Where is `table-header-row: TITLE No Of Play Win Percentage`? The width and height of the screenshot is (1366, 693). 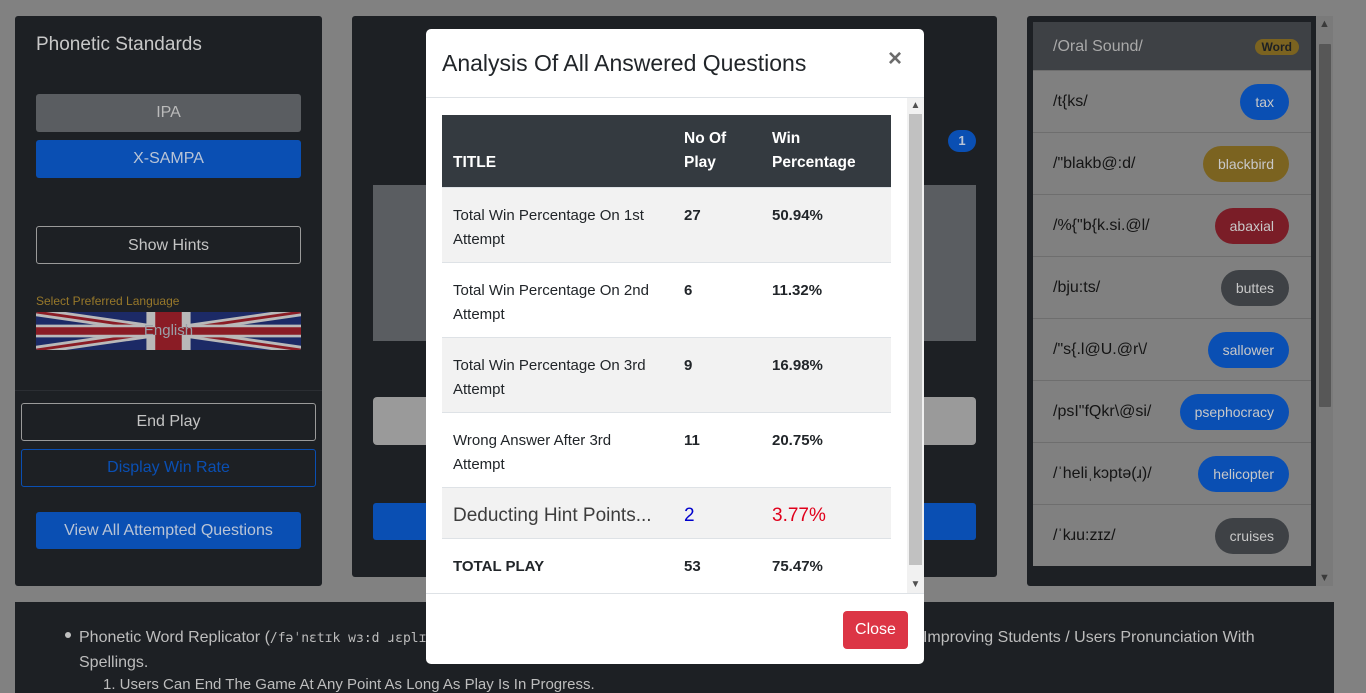
table-header-row: TITLE No Of Play Win Percentage is located at coordinates (666, 151).